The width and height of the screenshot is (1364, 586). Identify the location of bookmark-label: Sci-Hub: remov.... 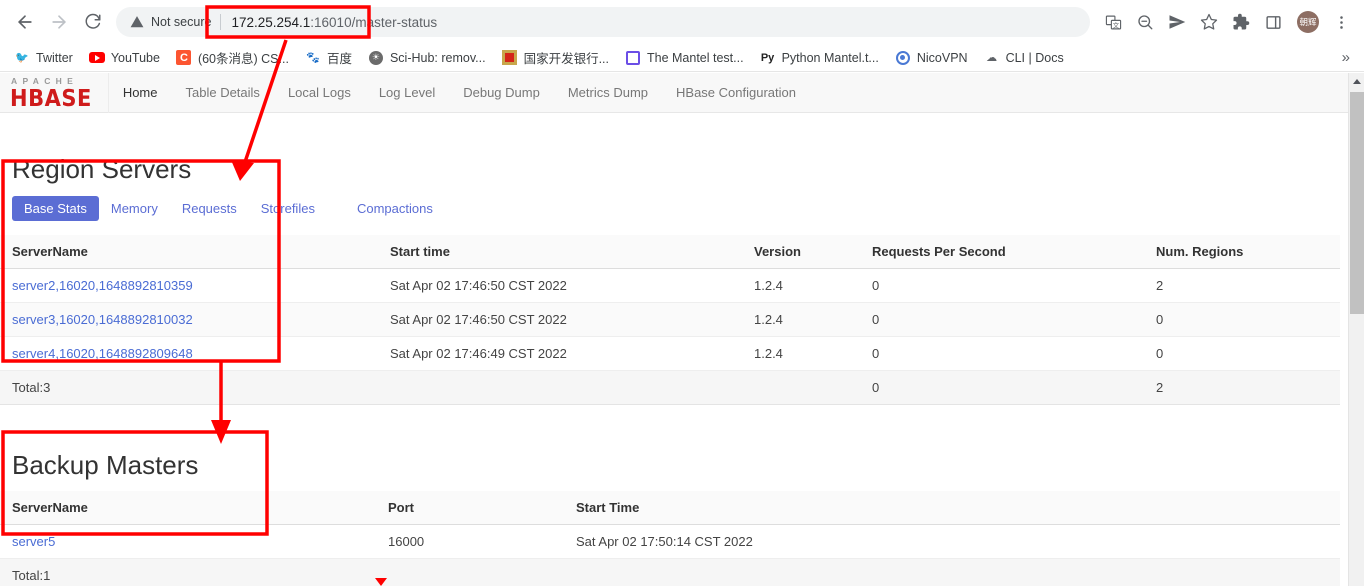
(437, 57).